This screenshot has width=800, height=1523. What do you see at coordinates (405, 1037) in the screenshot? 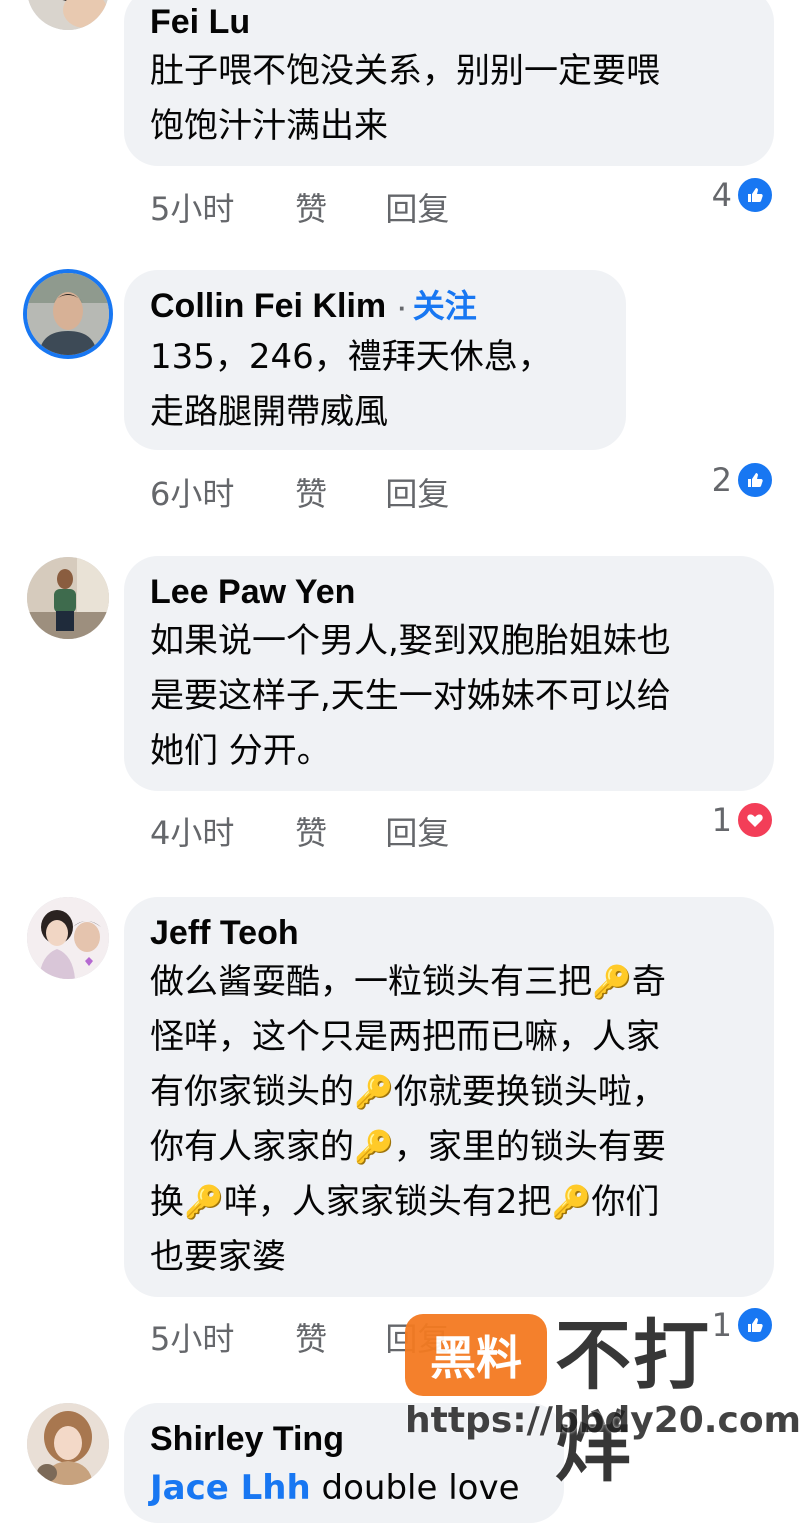
I see `comment-line: 怪咩，这个只是两把而已嘛，人家` at bounding box center [405, 1037].